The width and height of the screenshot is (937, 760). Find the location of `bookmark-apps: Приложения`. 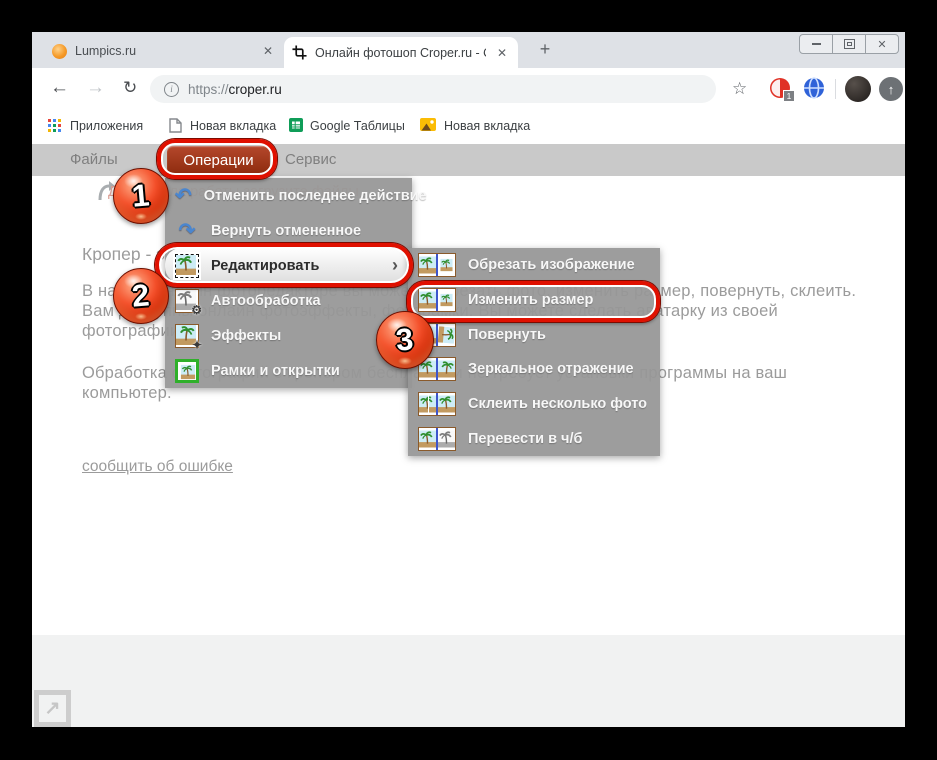

bookmark-apps: Приложения is located at coordinates (106, 126).